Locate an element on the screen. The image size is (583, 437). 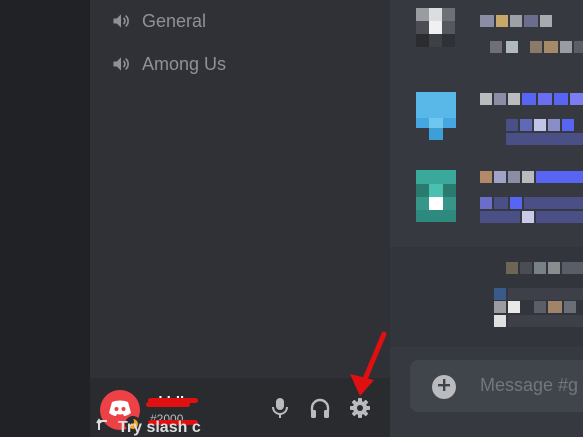
message-group is located at coordinates (486, 297).